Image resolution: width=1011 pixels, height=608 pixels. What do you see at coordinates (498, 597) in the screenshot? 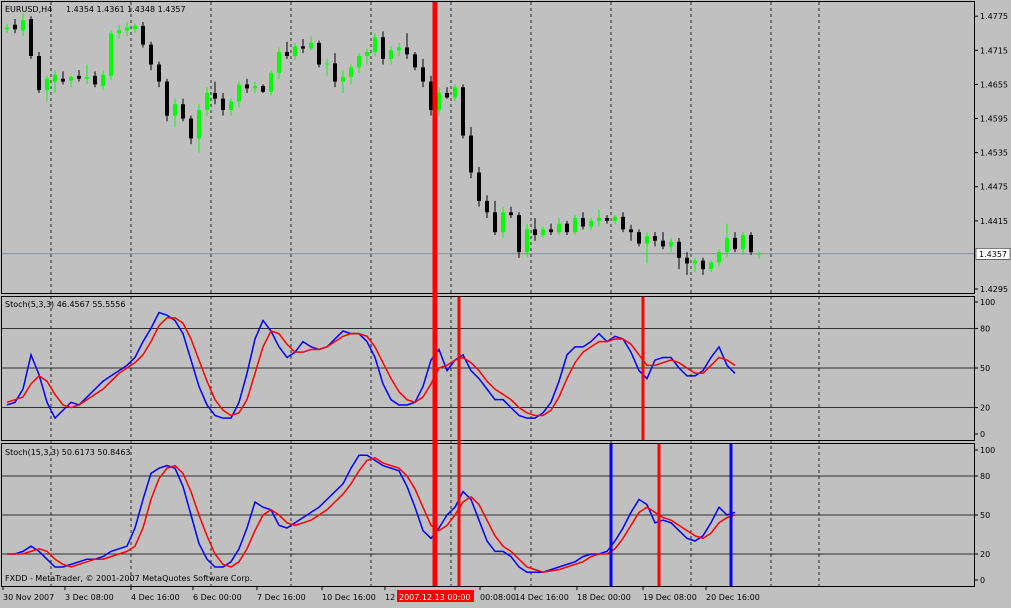
I see `time-tick-label: 00:08:00` at bounding box center [498, 597].